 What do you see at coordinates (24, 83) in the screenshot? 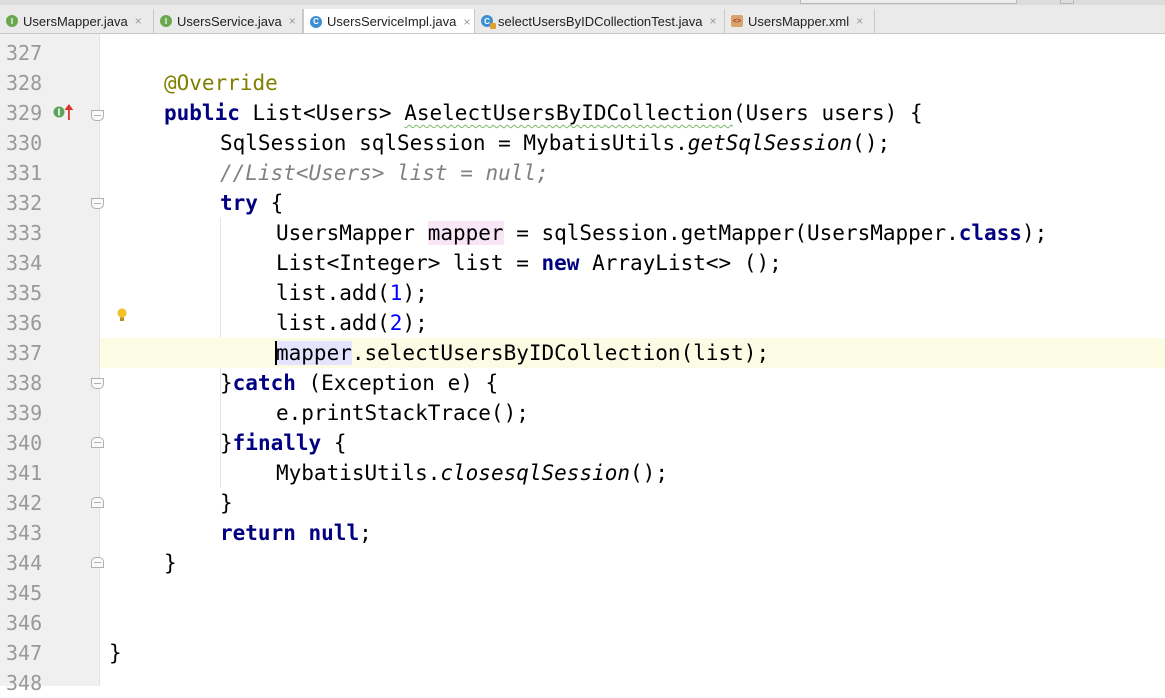
I see `line-number: 328` at bounding box center [24, 83].